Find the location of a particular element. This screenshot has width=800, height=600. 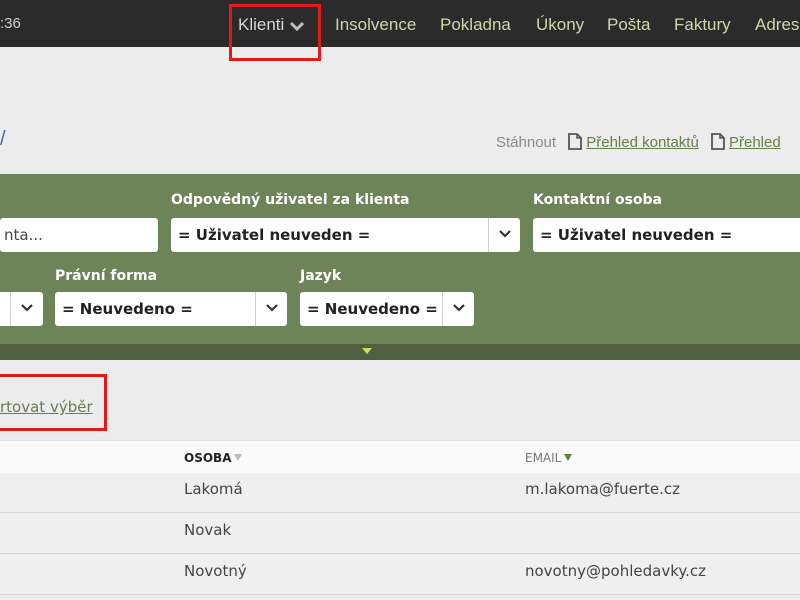

session-timer: :36 is located at coordinates (10, 23).